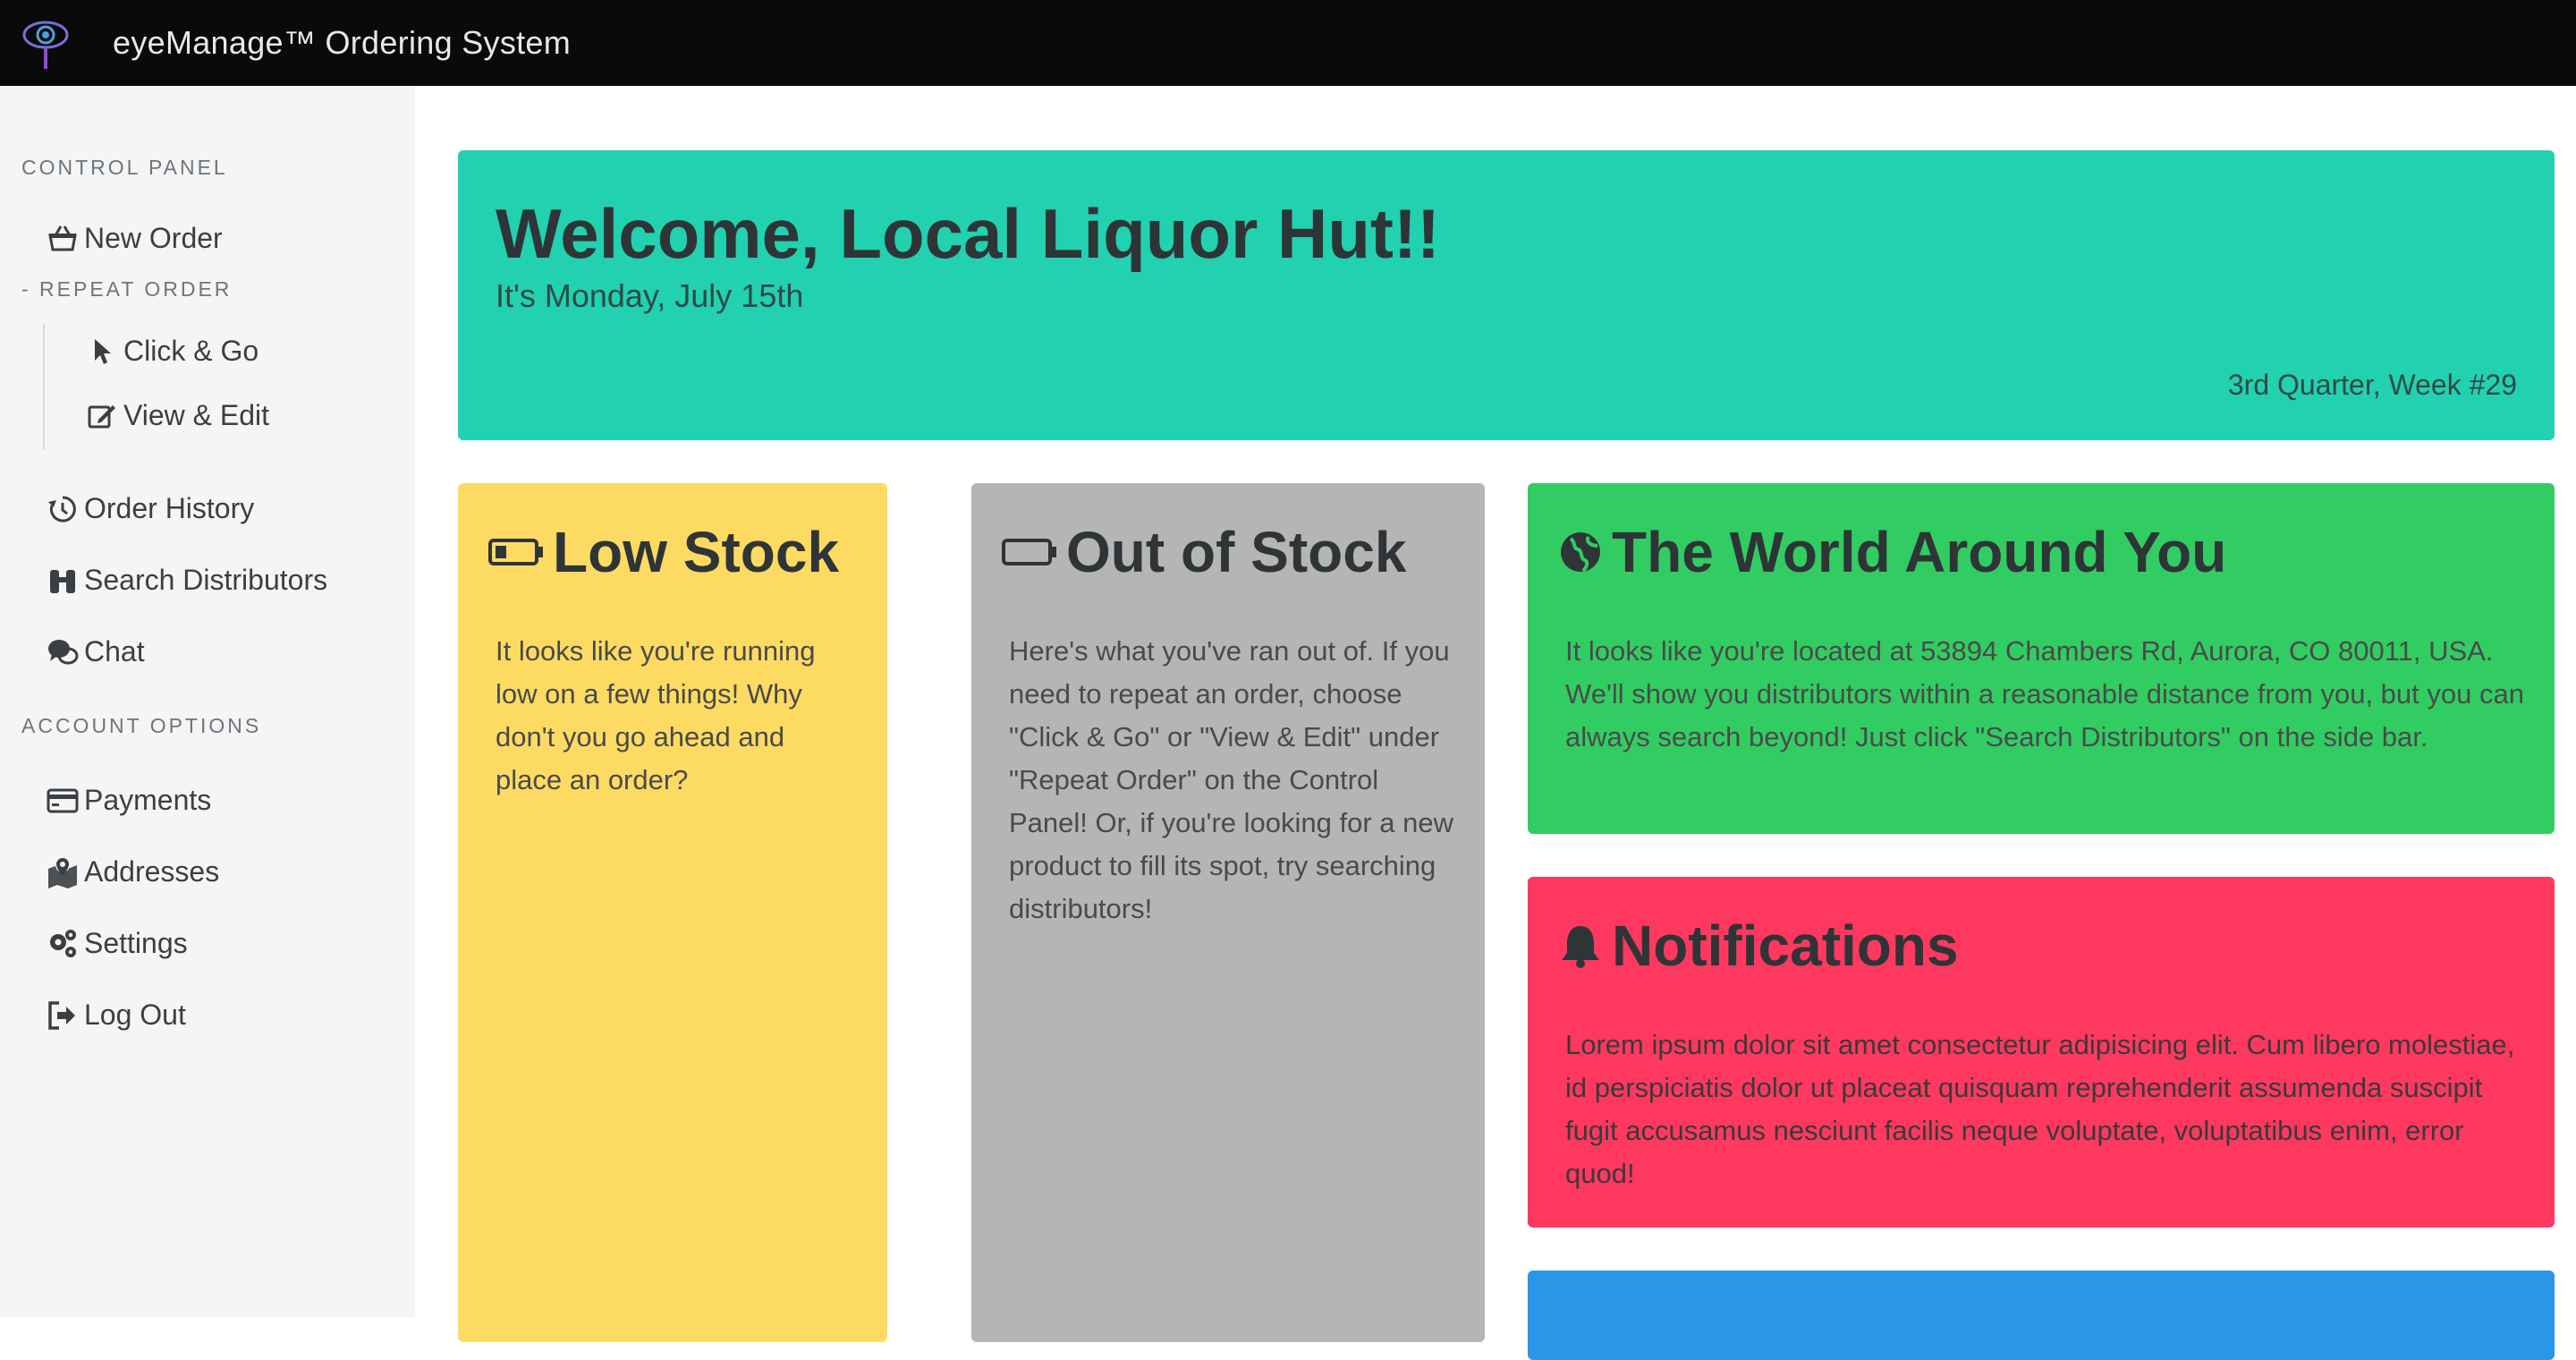 The width and height of the screenshot is (2576, 1360). I want to click on binoculars-icon, so click(62, 581).